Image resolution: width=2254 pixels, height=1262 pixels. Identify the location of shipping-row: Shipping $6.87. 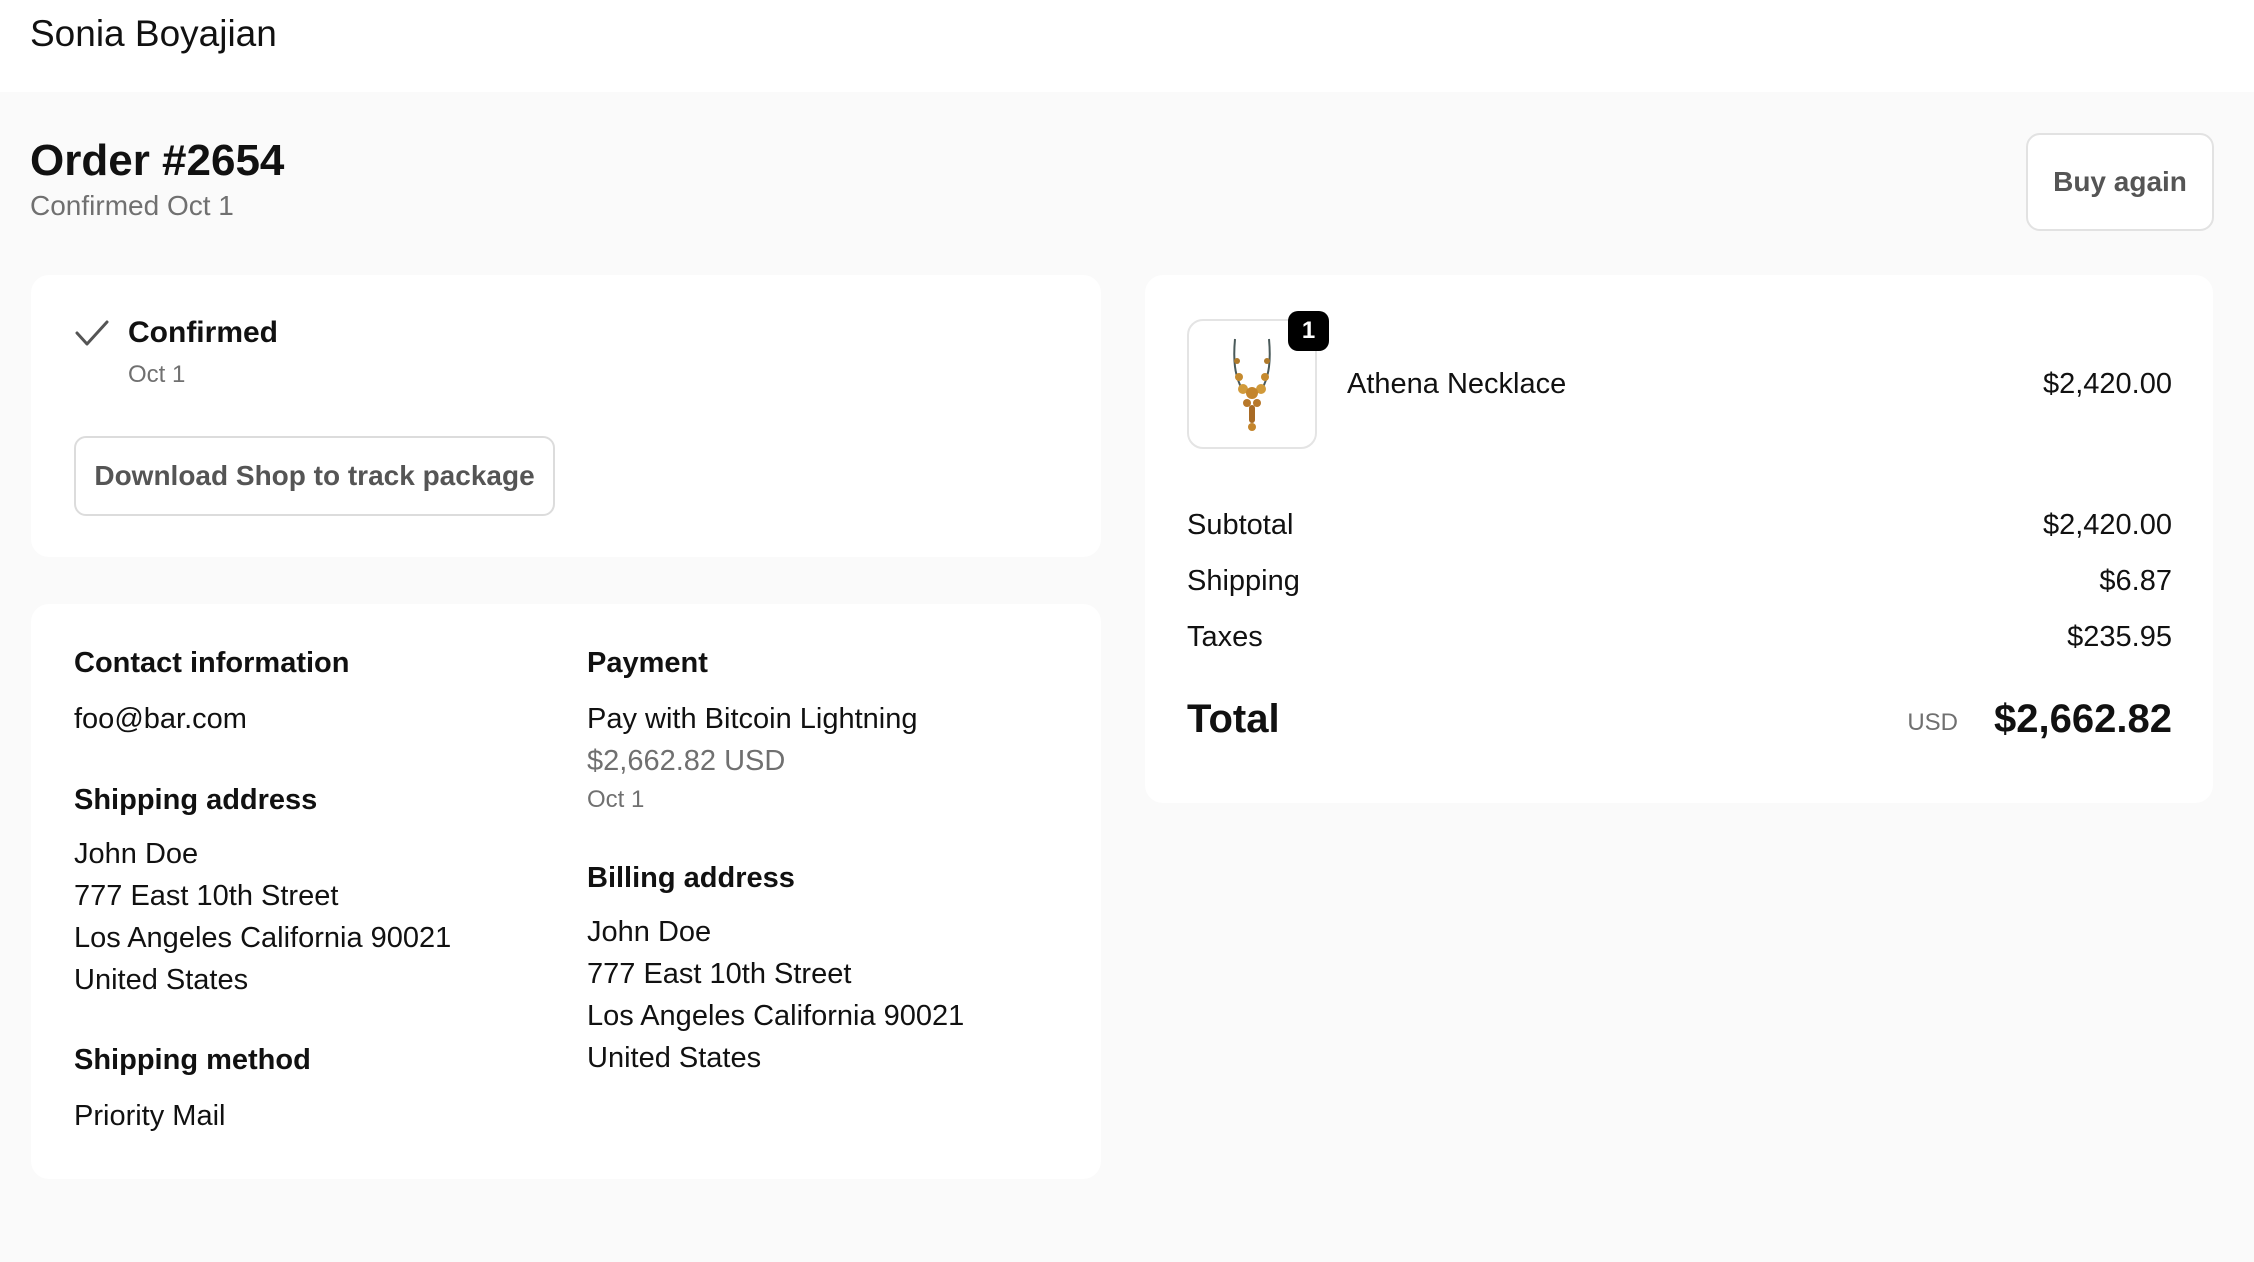
(1679, 581).